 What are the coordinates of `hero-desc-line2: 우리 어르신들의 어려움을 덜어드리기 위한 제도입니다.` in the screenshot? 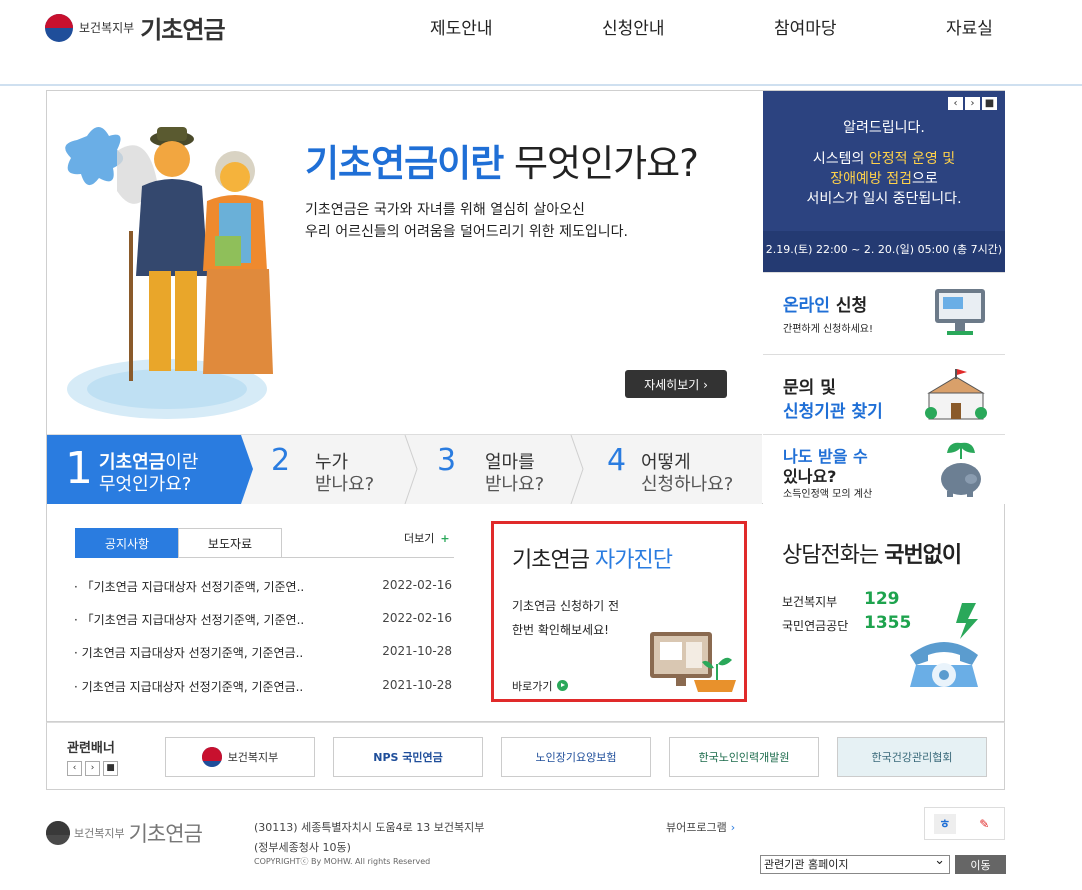 It's located at (466, 232).